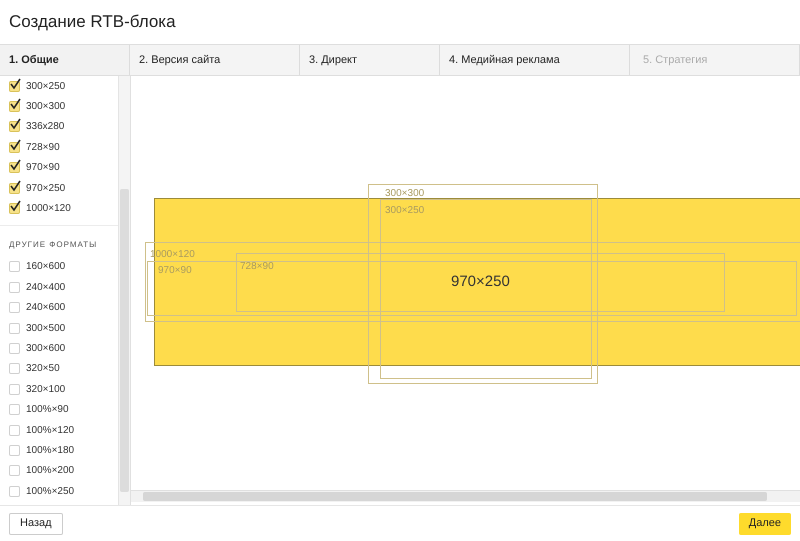 The height and width of the screenshot is (541, 800). I want to click on group-heading: ДРУГИЕ ФОРМАТЫ, so click(53, 244).